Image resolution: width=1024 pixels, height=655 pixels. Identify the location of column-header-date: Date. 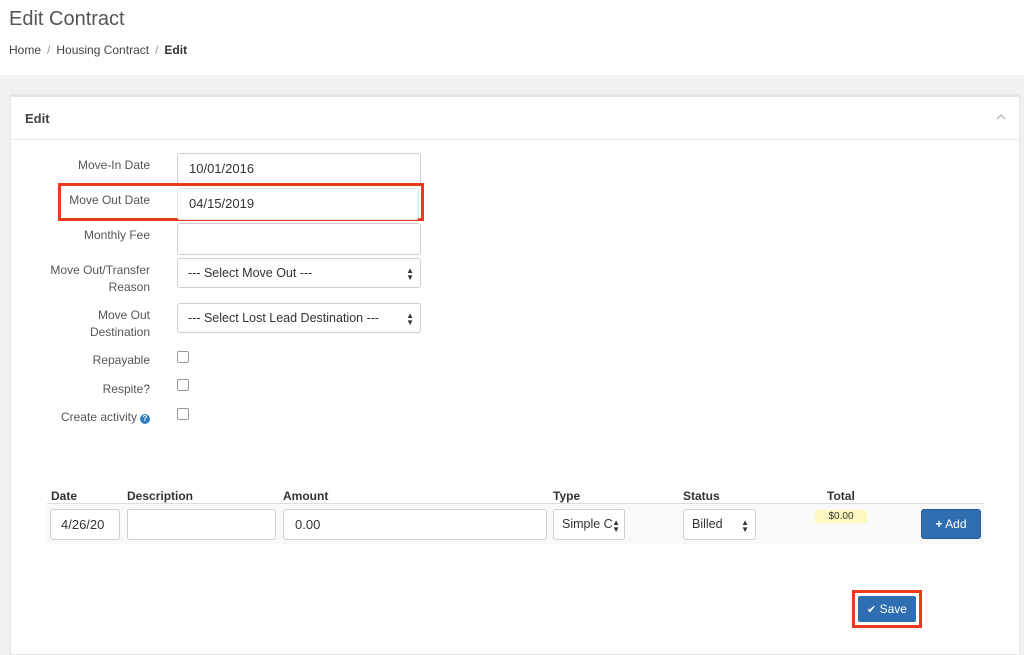
(64, 496).